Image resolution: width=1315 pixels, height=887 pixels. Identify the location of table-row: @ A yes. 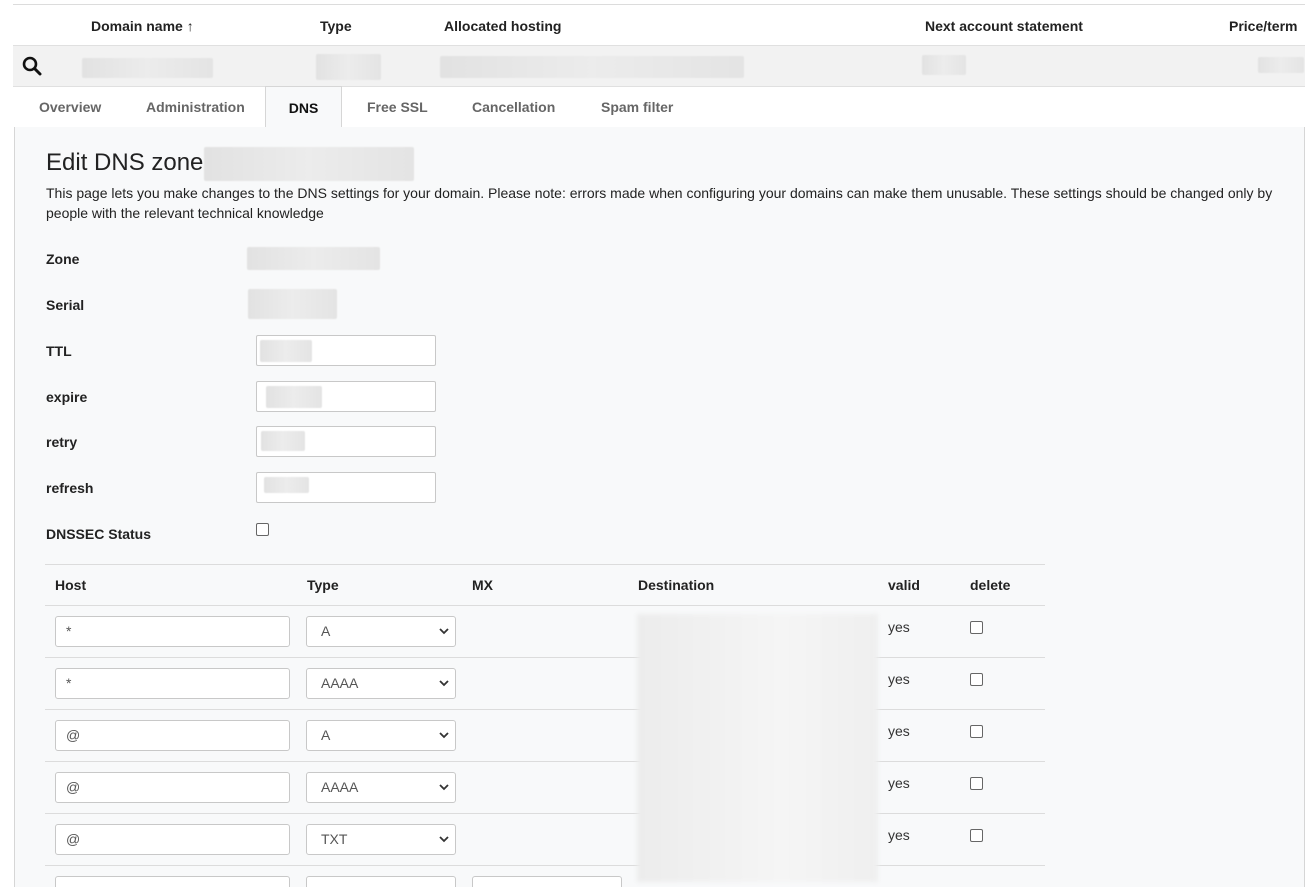
(545, 736).